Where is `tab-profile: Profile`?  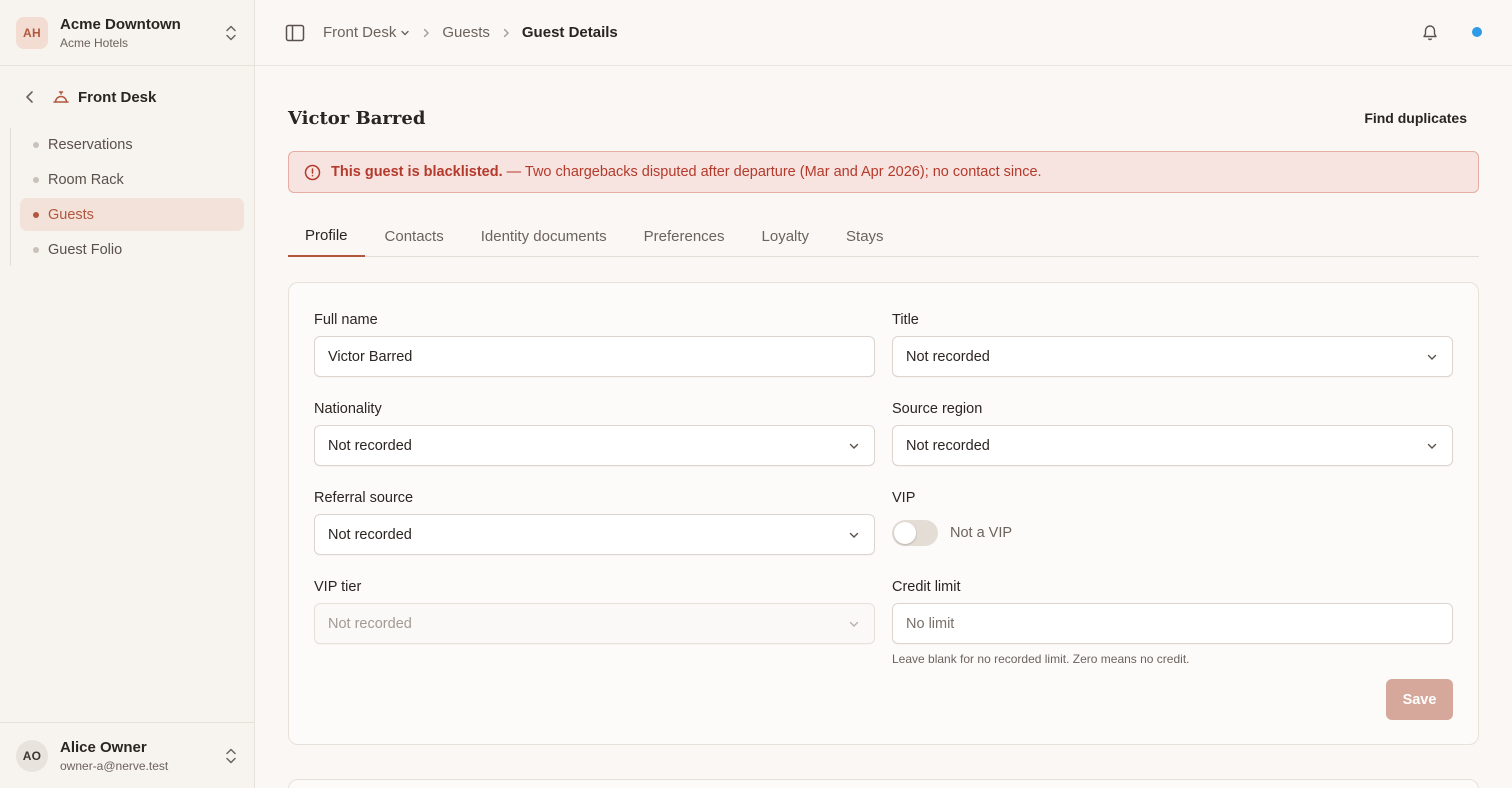
tab-profile: Profile is located at coordinates (326, 236).